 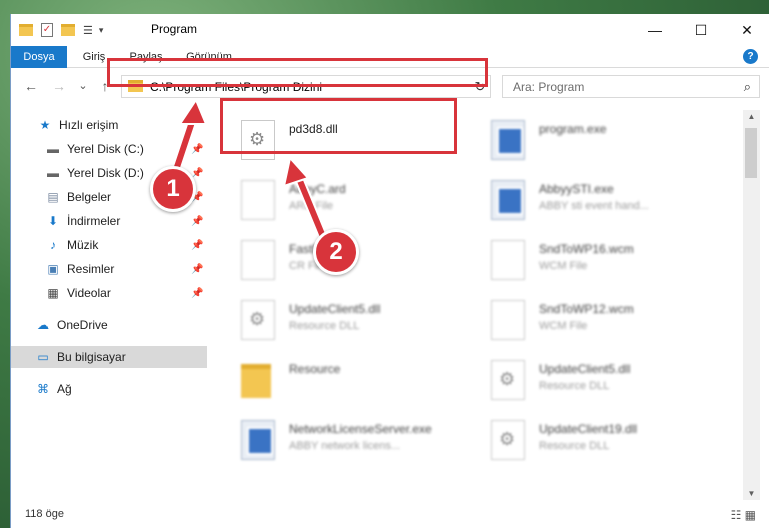 I want to click on sidebar-item-disk-c: ▬ Yerel Disk (C:) 📌, so click(x=109, y=149).